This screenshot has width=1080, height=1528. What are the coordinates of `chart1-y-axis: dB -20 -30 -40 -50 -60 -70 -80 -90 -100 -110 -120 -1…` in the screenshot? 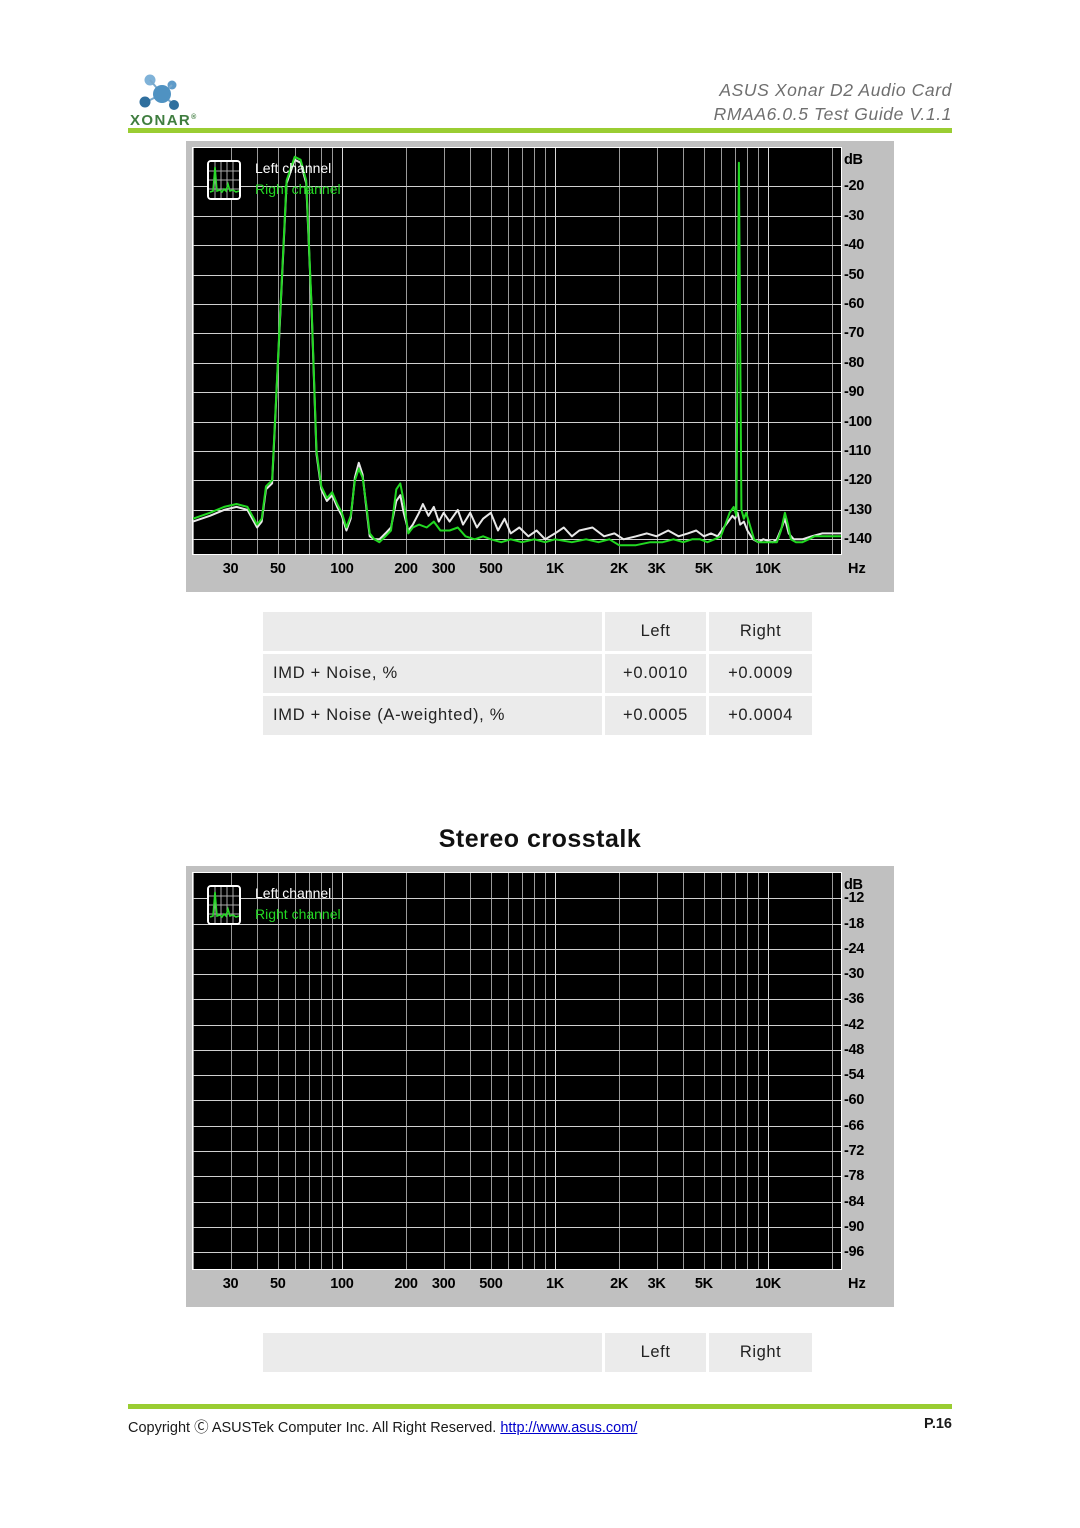 It's located at (865, 366).